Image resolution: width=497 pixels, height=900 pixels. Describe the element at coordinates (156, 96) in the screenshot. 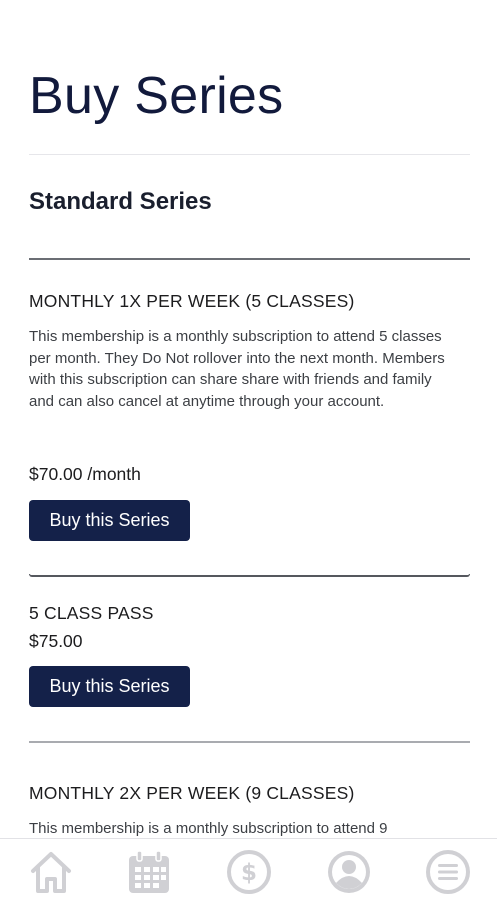

I see `page-title: Buy Series` at that location.